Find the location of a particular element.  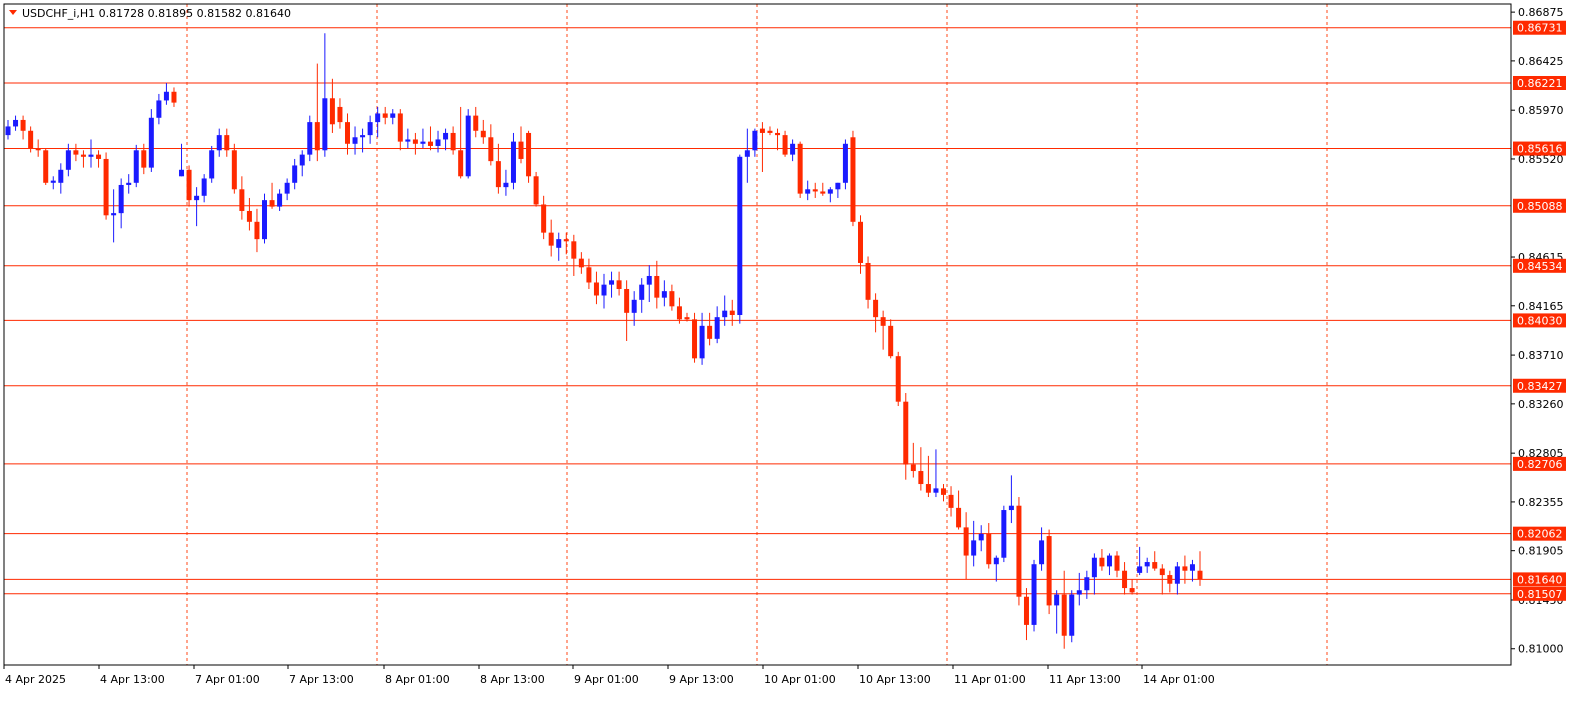

symbol-menu-triangle-icon is located at coordinates (13, 12).